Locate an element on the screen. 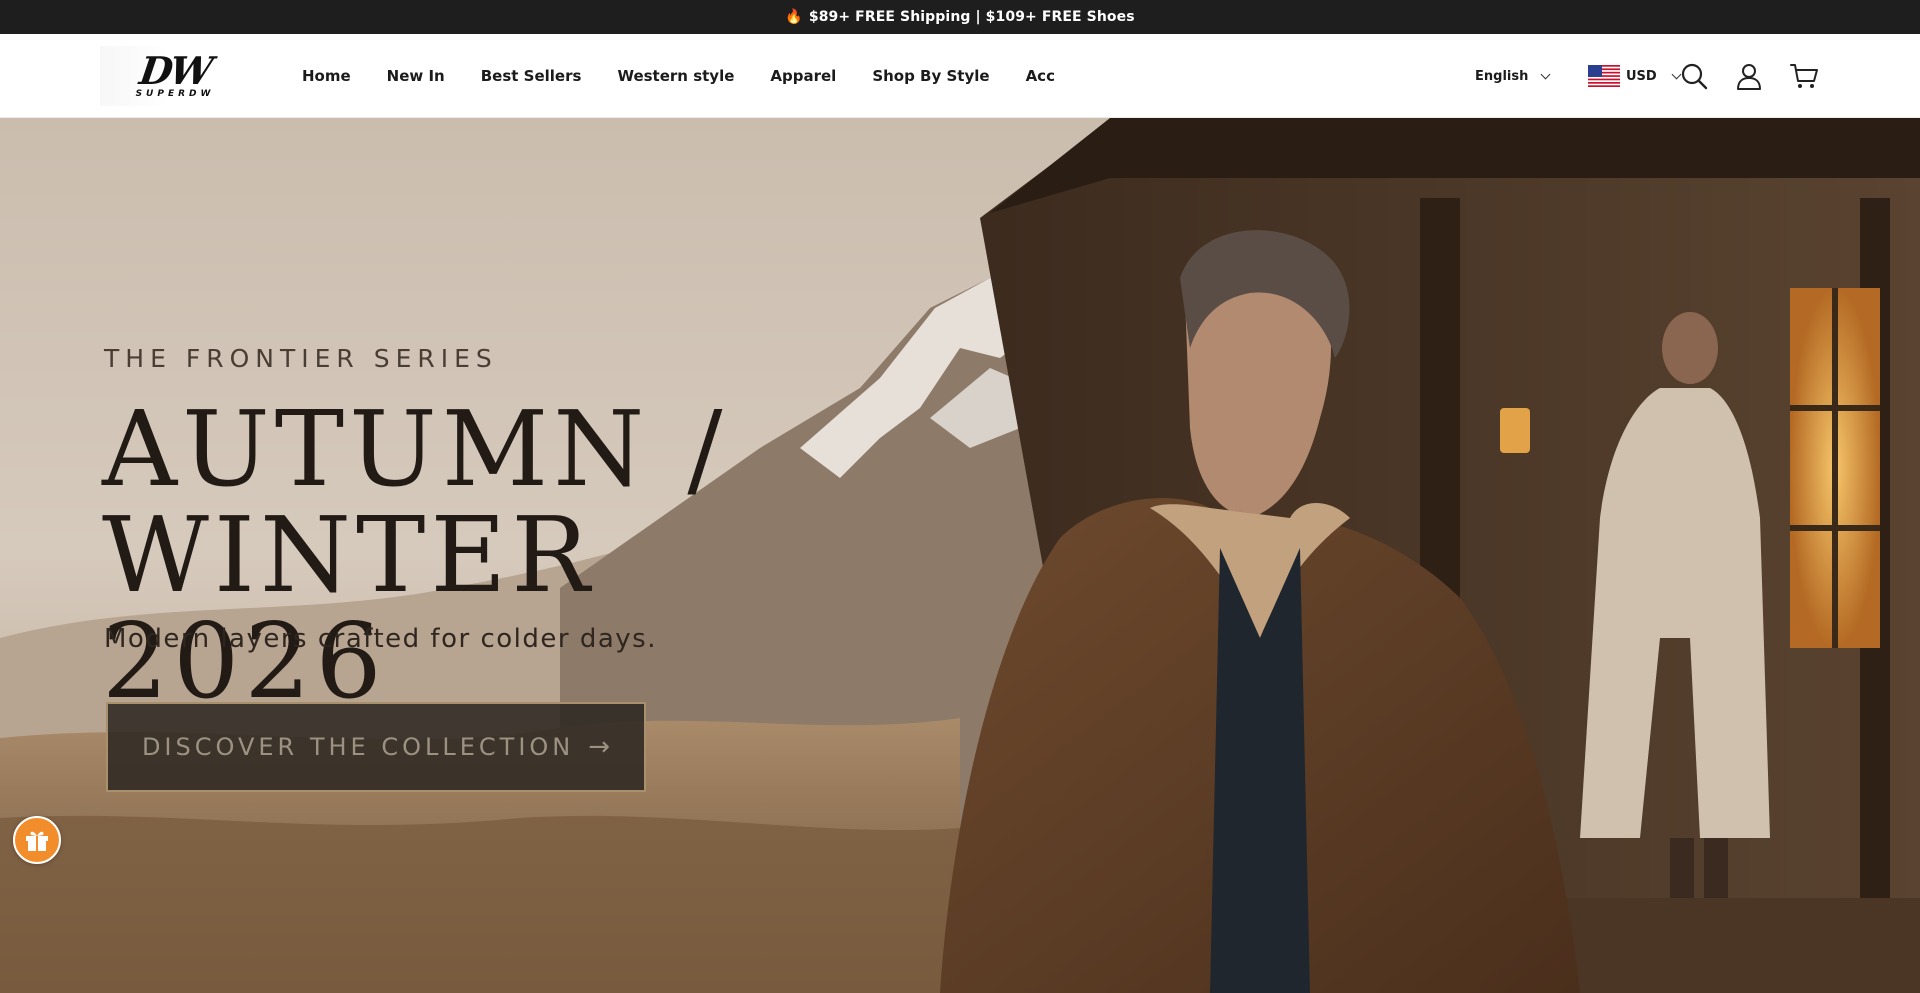  nav-best-sellers: Best Sellers is located at coordinates (531, 76).